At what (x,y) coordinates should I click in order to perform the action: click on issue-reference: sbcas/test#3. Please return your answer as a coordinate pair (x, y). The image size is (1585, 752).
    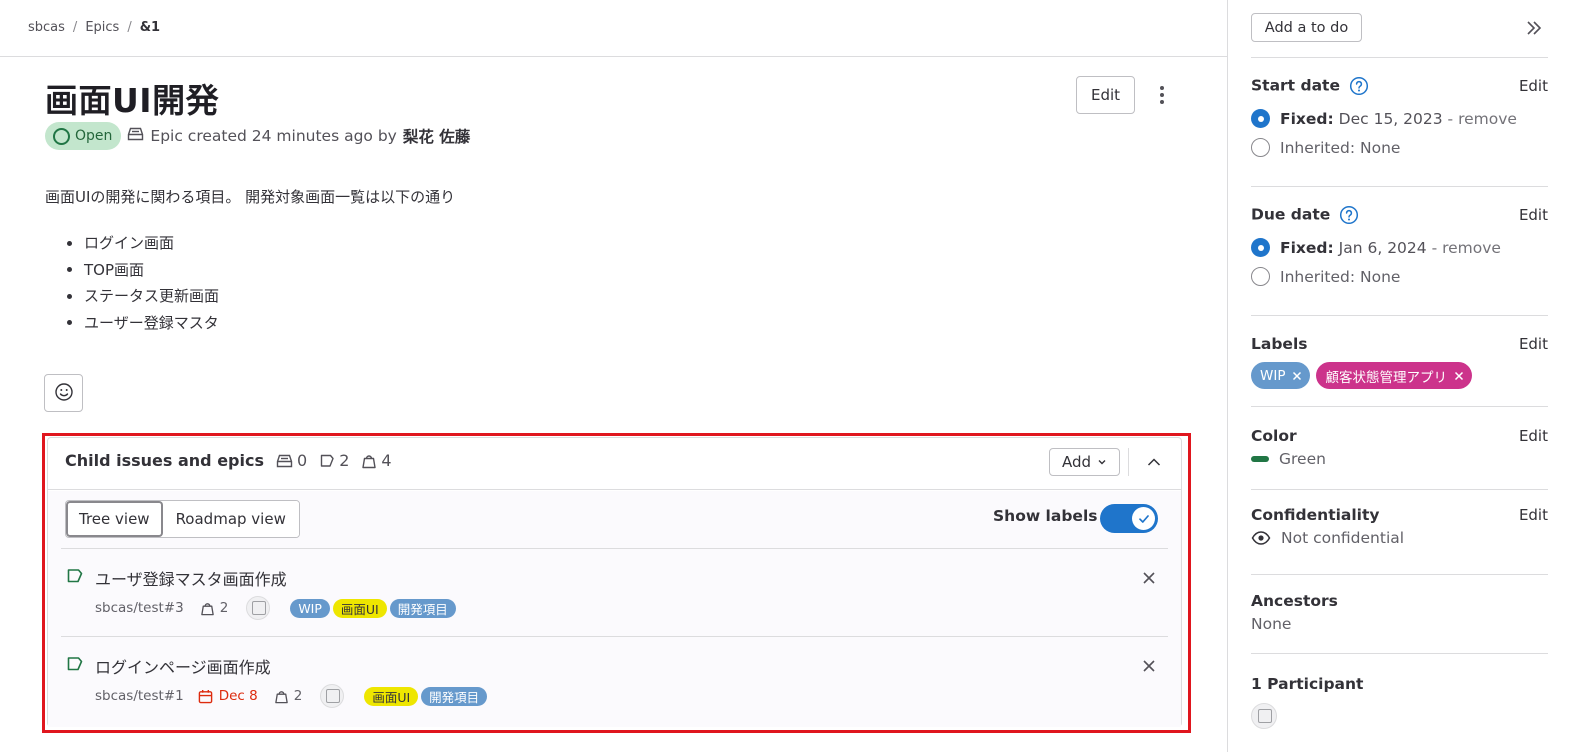
    Looking at the image, I should click on (139, 608).